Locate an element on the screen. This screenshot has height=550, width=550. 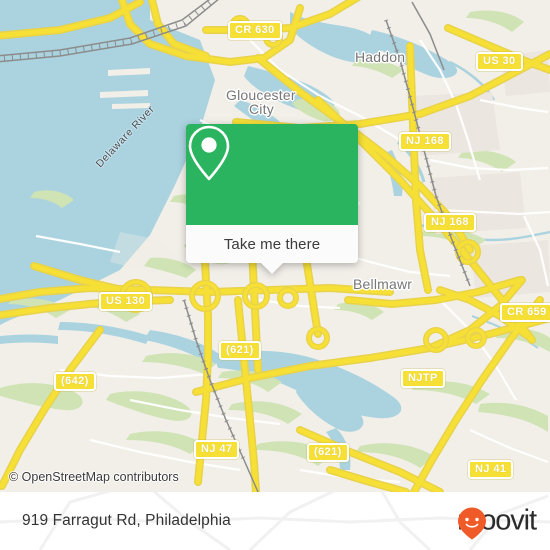
map-pin-icon is located at coordinates (209, 153).